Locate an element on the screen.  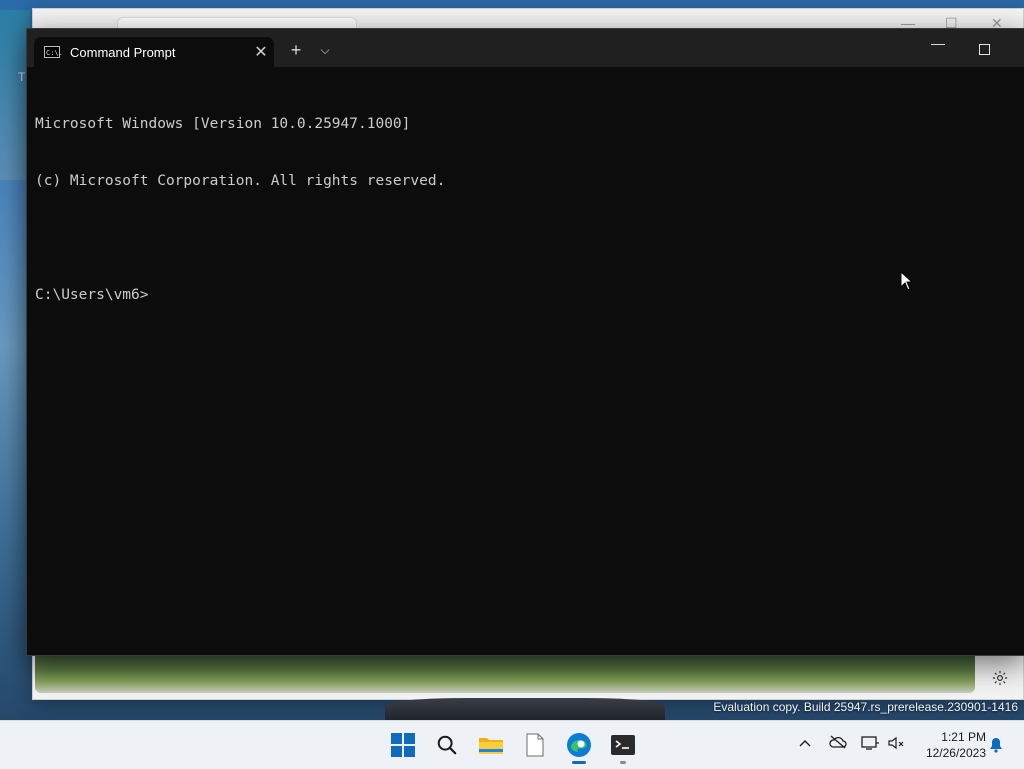
volume-muted-icon is located at coordinates (896, 744).